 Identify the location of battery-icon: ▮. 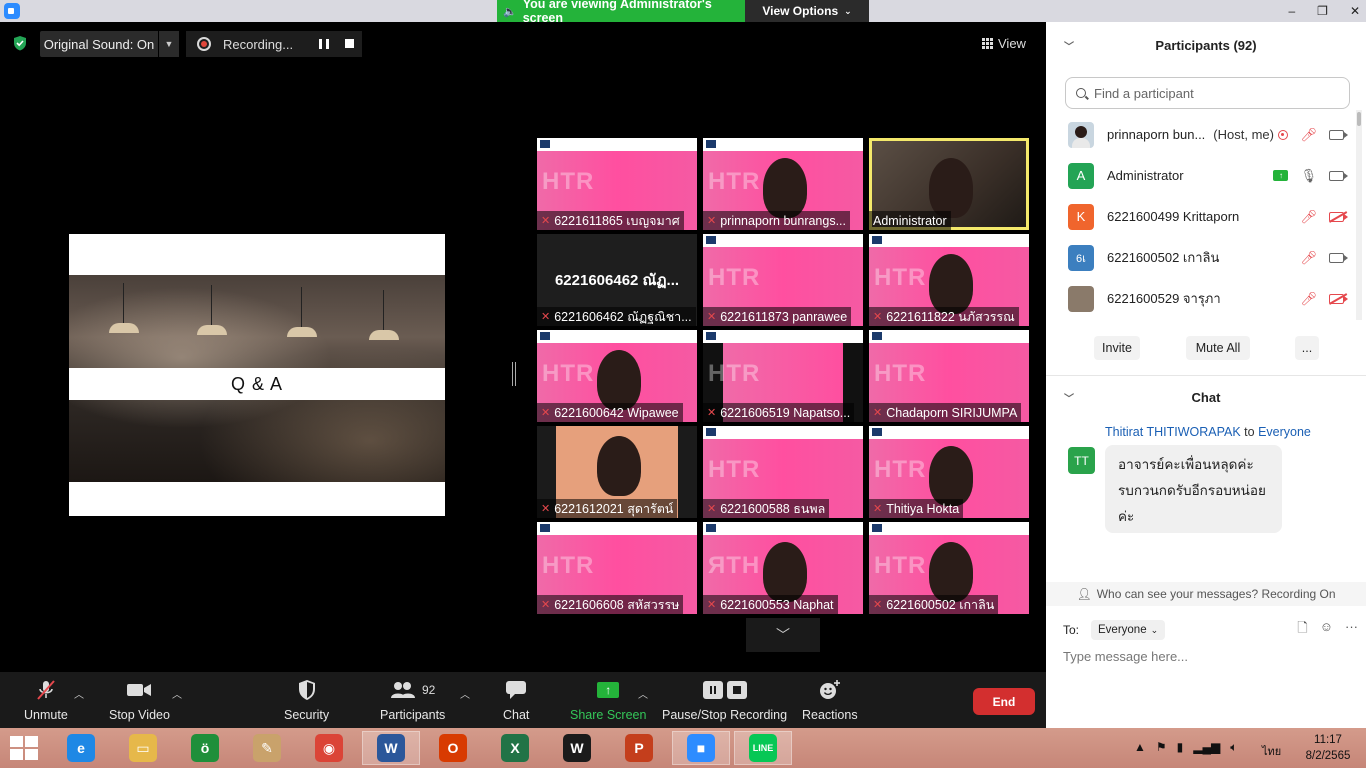
(1180, 747).